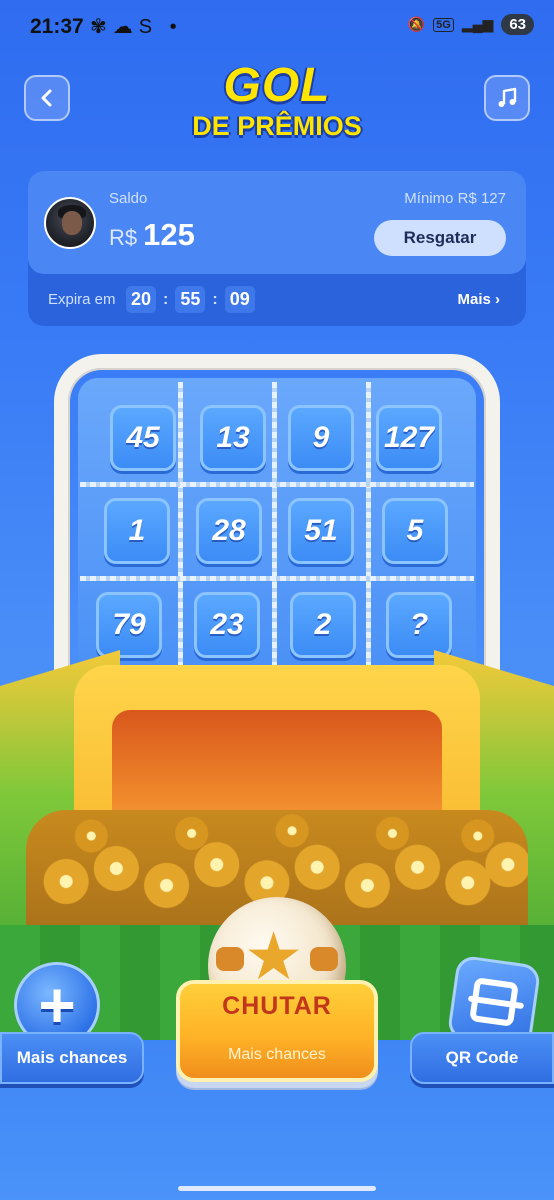  Describe the element at coordinates (143, 438) in the screenshot. I see `grid-tile: 45` at that location.